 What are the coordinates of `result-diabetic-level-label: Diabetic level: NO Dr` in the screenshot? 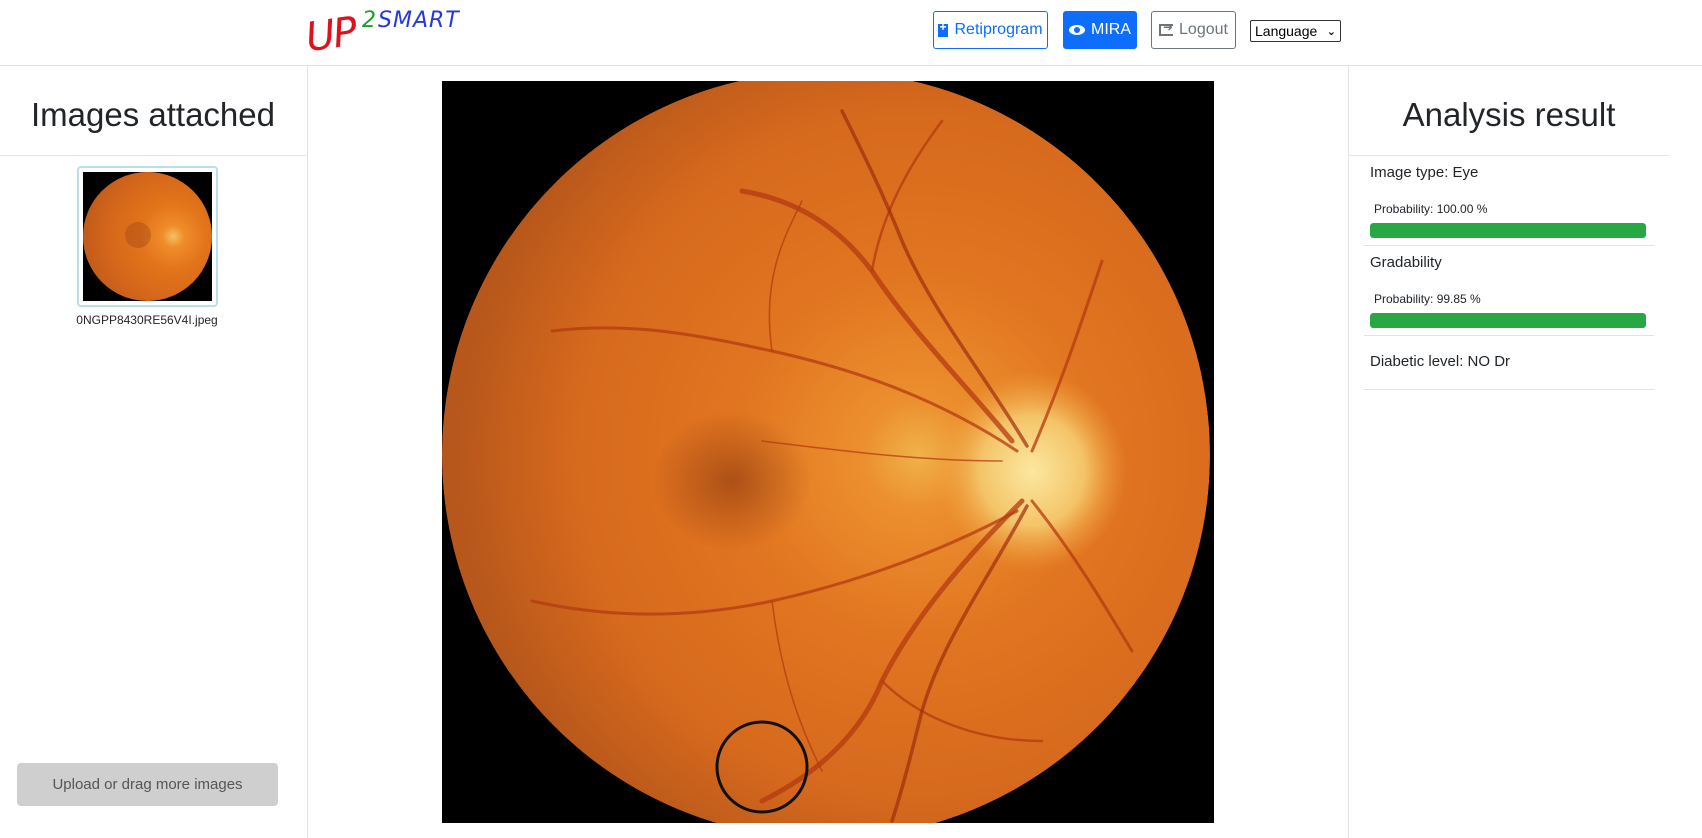 It's located at (1440, 361).